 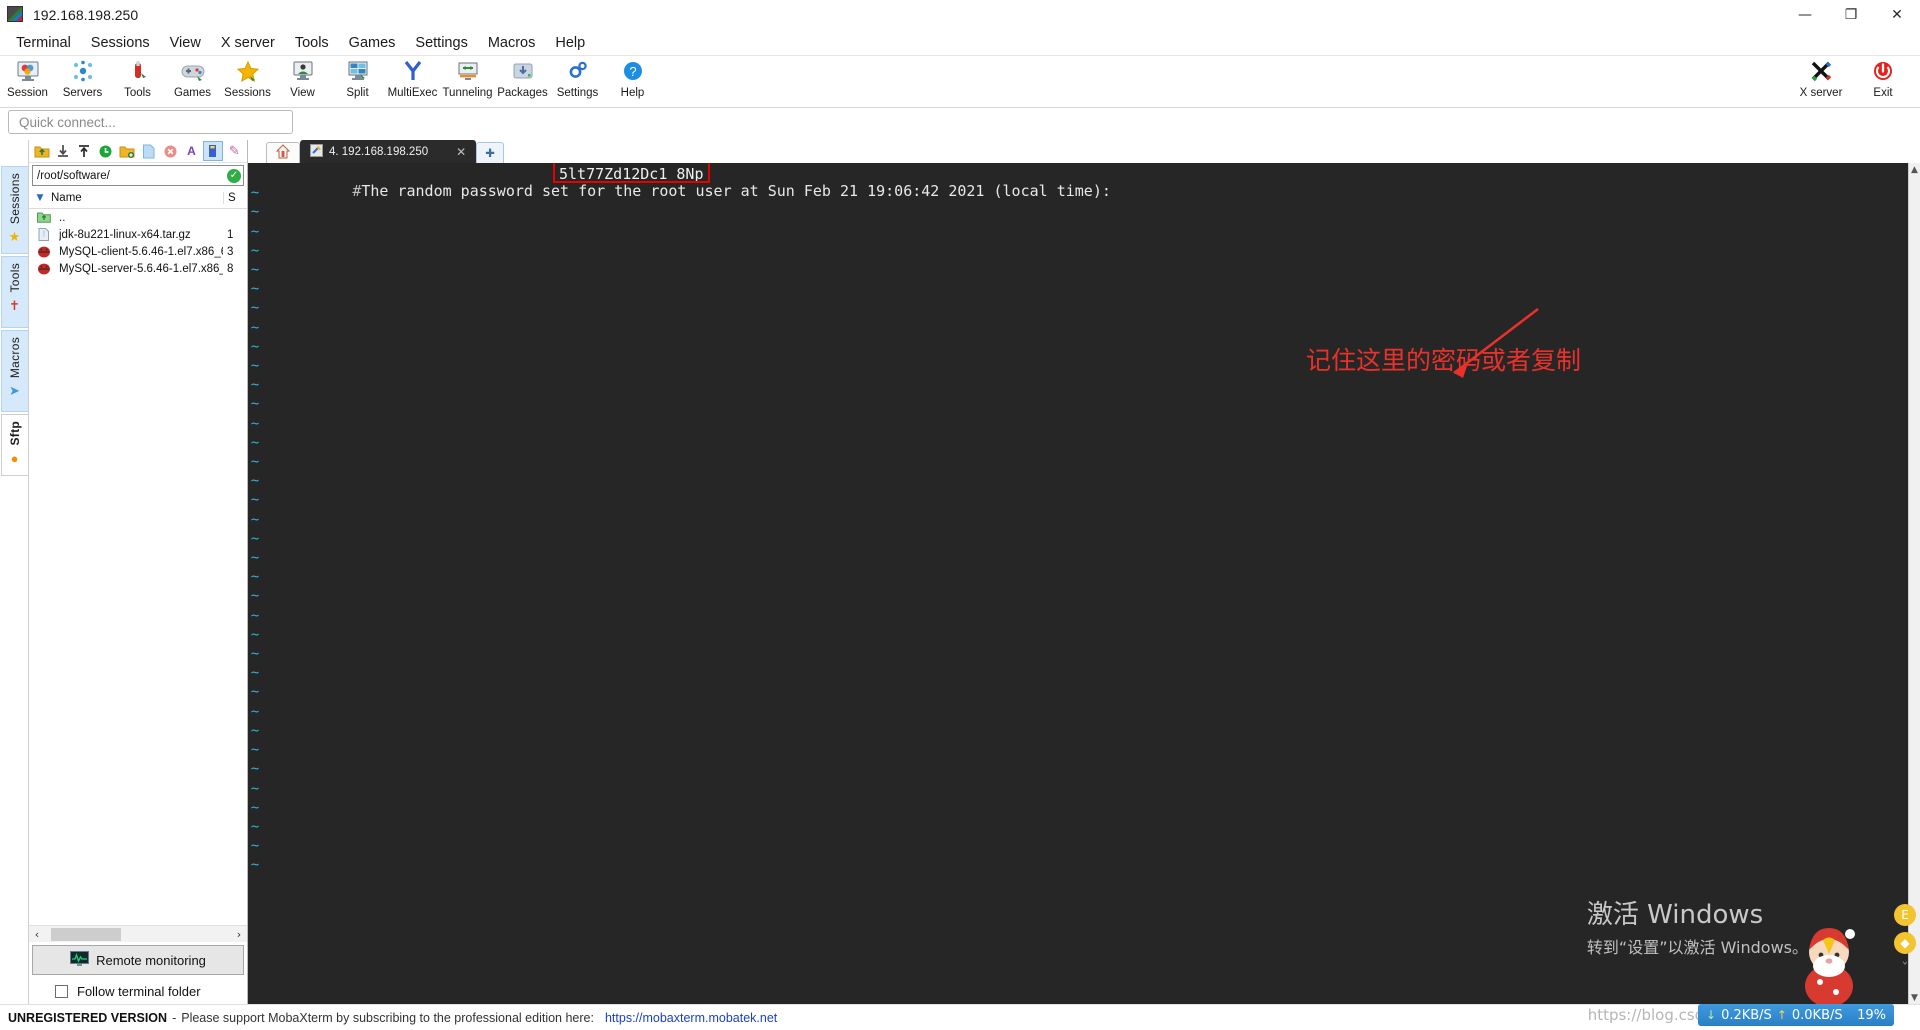 What do you see at coordinates (1914, 169) in the screenshot?
I see `scroll-up-arrow-icon: ▲` at bounding box center [1914, 169].